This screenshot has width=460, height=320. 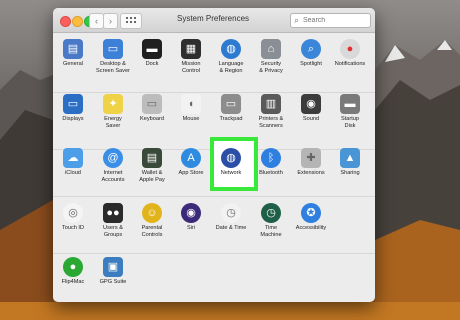 What do you see at coordinates (113, 165) in the screenshot?
I see `pref-pane-internet-accounts: @ Internet Accounts` at bounding box center [113, 165].